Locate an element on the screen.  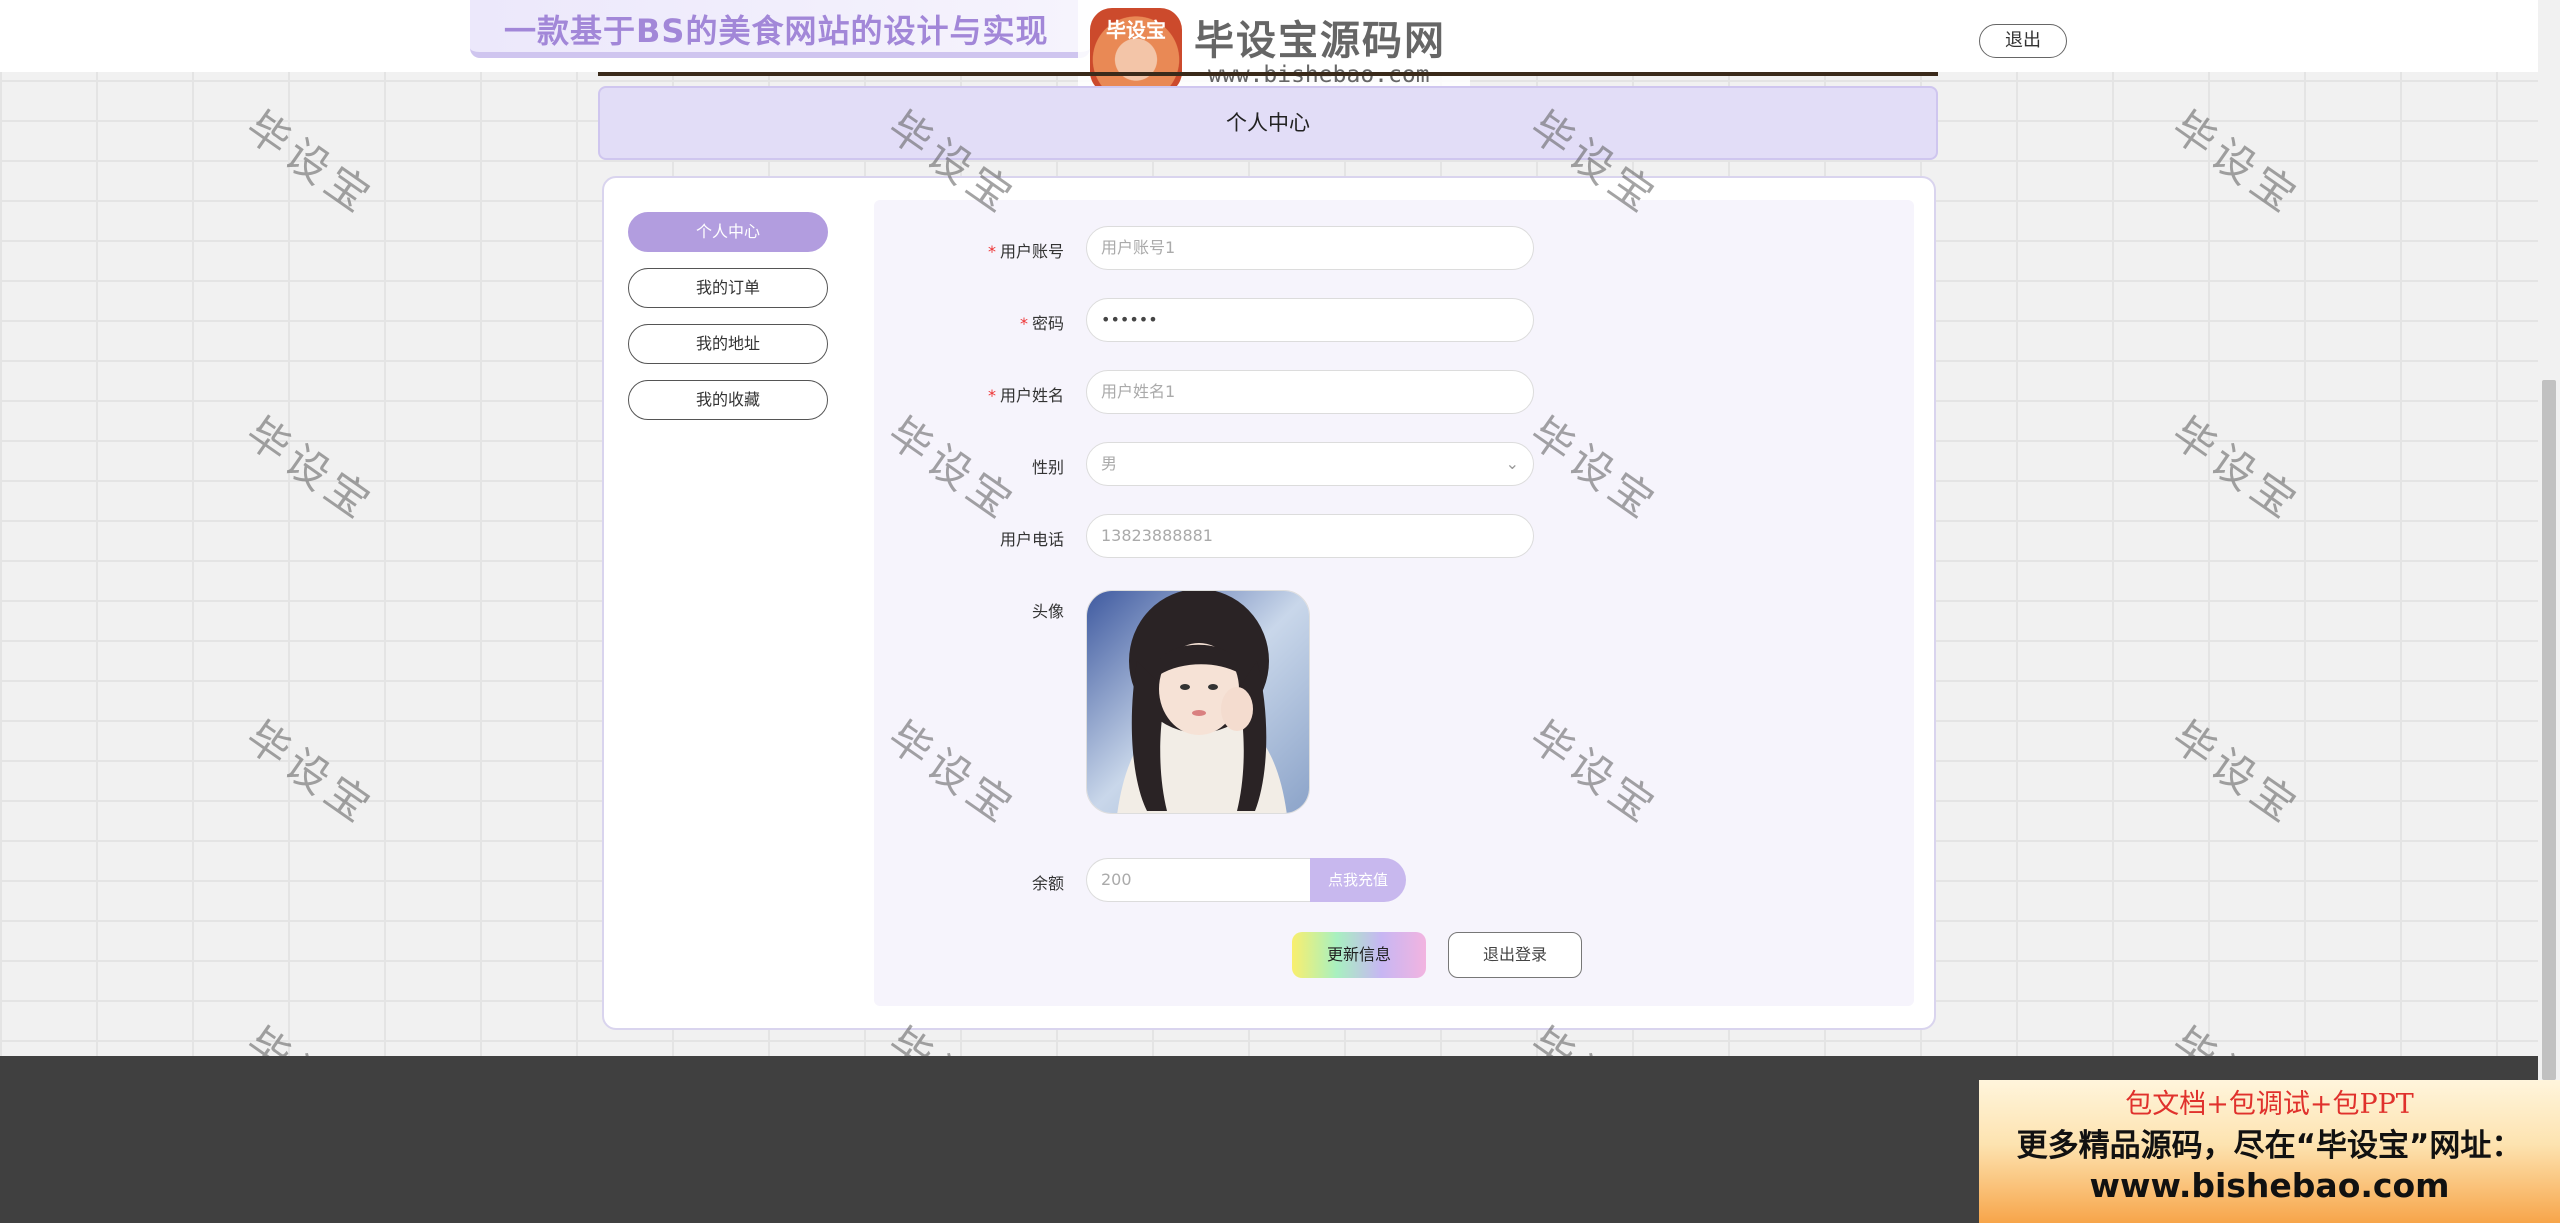
page-scrollbar is located at coordinates (2549, 540).